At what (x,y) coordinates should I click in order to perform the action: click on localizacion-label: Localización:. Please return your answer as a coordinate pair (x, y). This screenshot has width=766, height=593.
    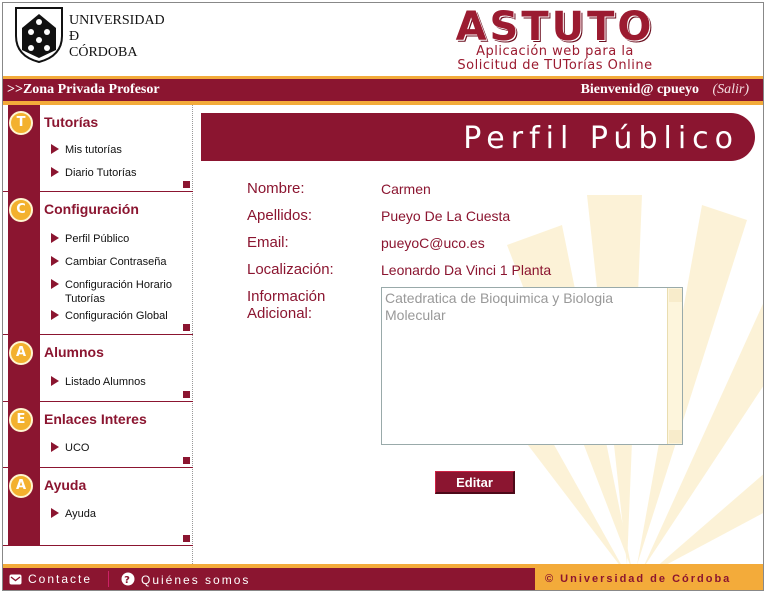
    Looking at the image, I should click on (290, 269).